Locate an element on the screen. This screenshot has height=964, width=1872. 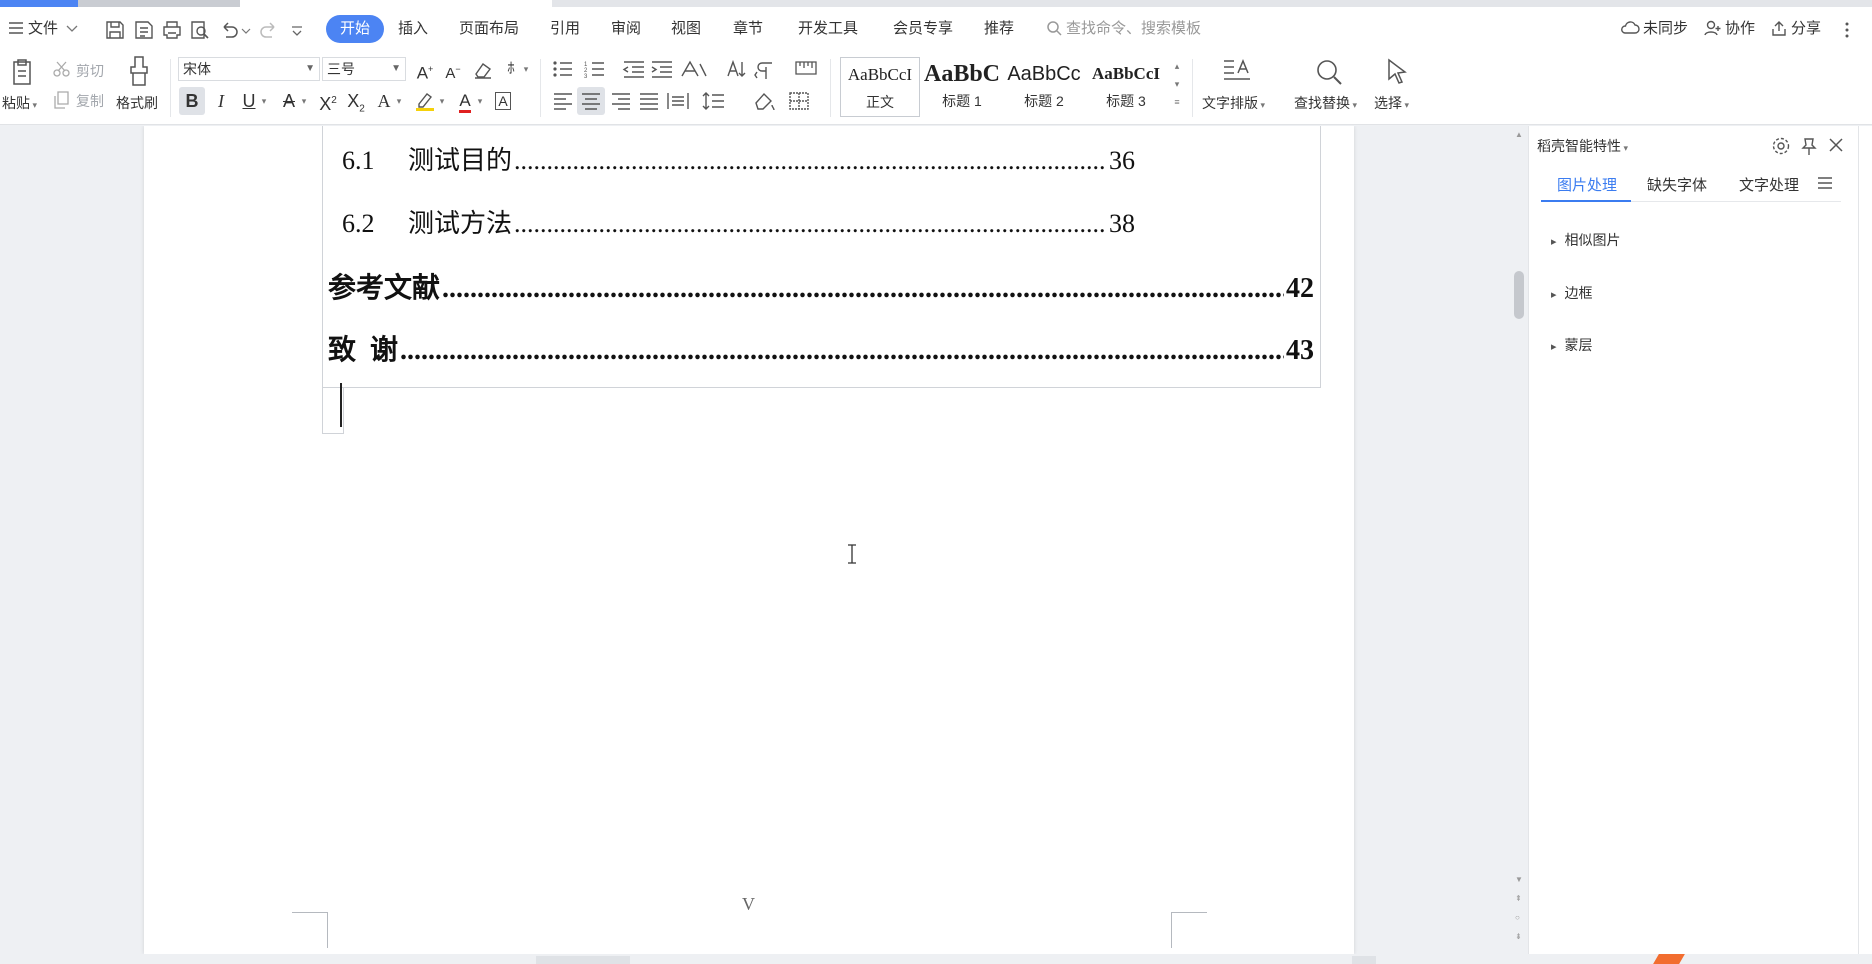
borders-icon is located at coordinates (799, 101).